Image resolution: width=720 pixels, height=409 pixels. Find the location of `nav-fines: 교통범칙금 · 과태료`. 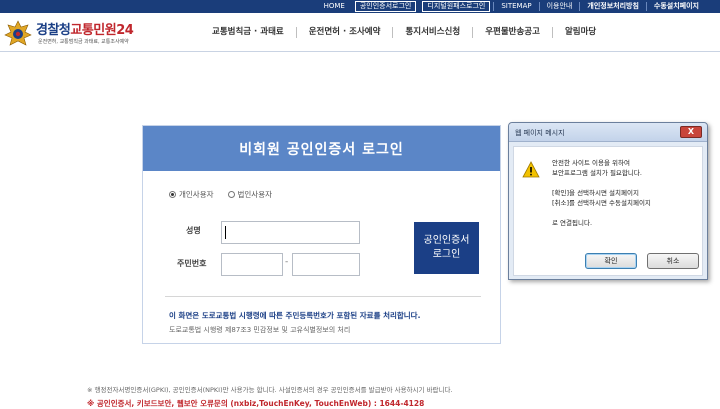

nav-fines: 교통범칙금 · 과태료 is located at coordinates (248, 32).